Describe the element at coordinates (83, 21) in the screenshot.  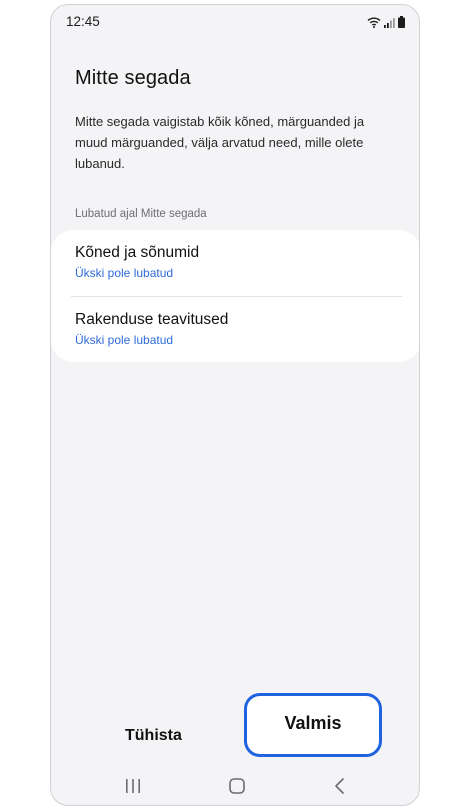
I see `status-time: 12:45` at that location.